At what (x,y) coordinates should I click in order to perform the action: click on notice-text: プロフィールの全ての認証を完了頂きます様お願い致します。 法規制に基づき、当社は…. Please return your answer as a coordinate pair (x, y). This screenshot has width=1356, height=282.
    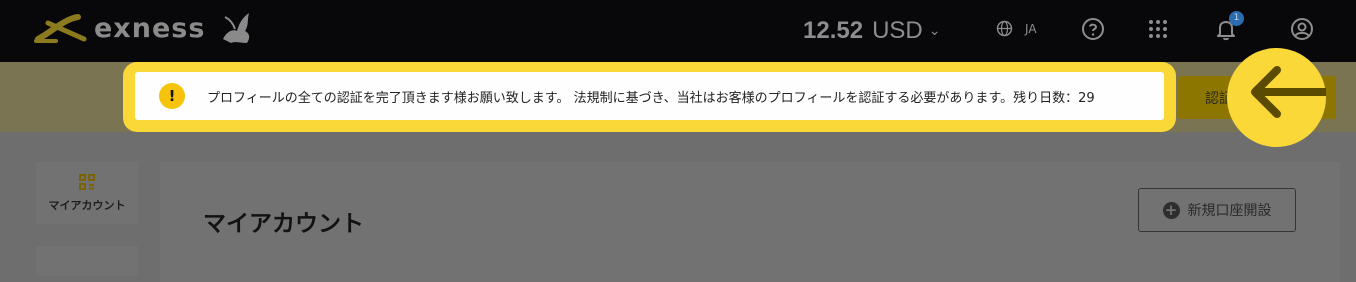
    Looking at the image, I should click on (651, 98).